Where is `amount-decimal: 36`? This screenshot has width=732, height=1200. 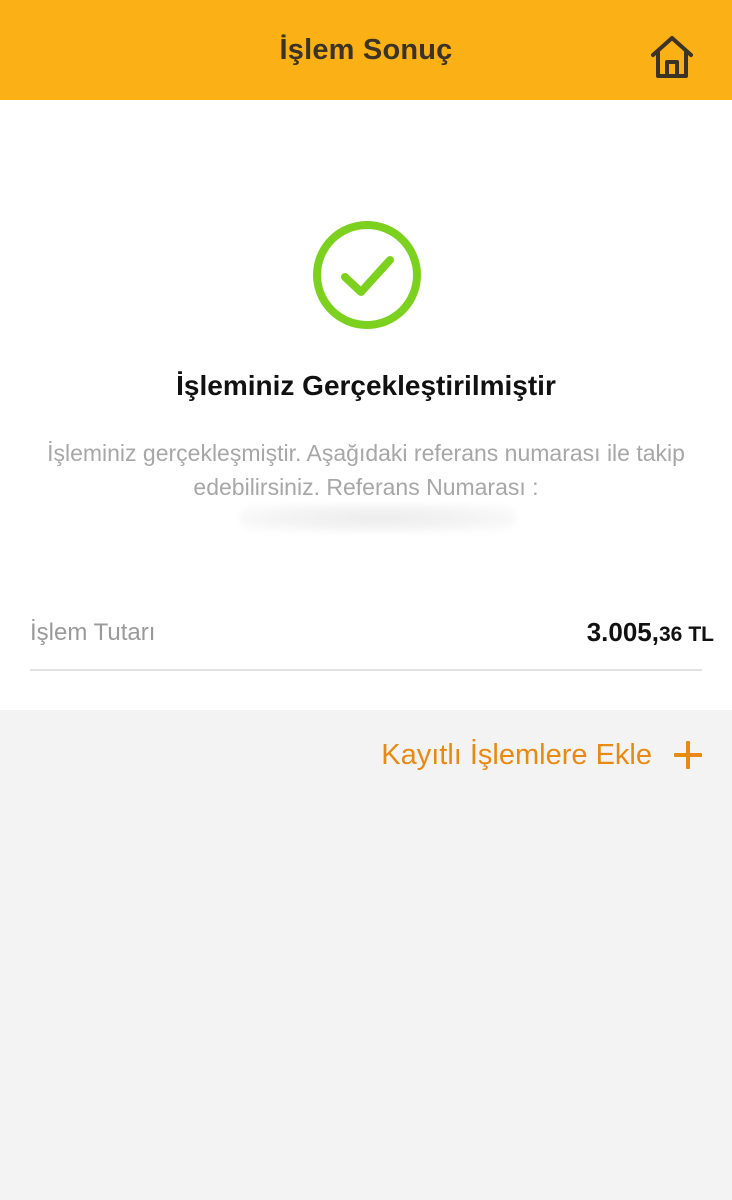
amount-decimal: 36 is located at coordinates (670, 634).